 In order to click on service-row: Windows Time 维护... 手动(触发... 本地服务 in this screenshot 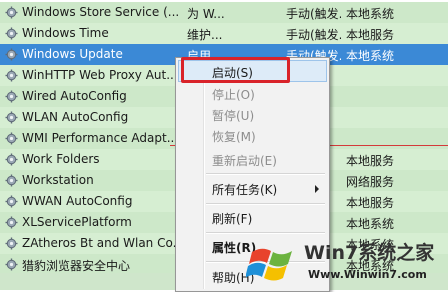, I will do `click(224, 33)`.